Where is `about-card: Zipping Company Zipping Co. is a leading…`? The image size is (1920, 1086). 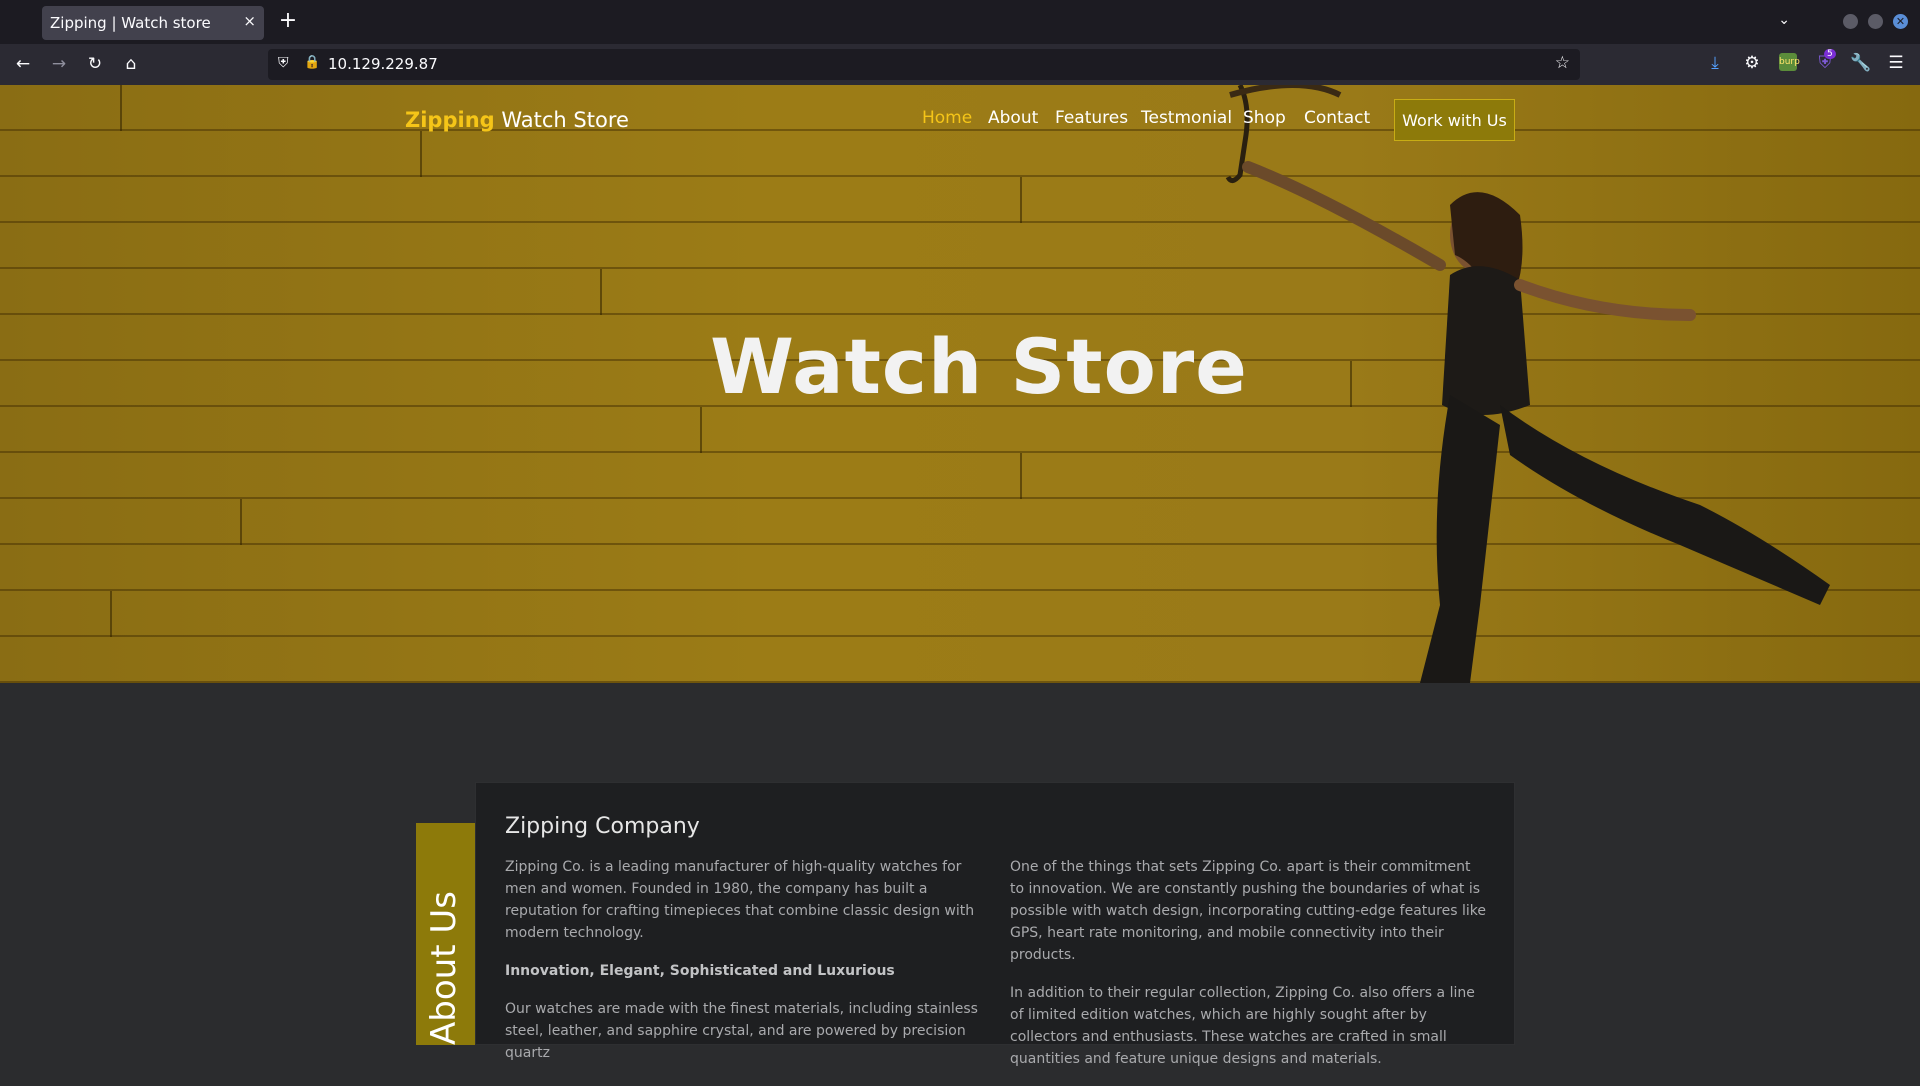
about-card: Zipping Company Zipping Co. is a leading… is located at coordinates (995, 924).